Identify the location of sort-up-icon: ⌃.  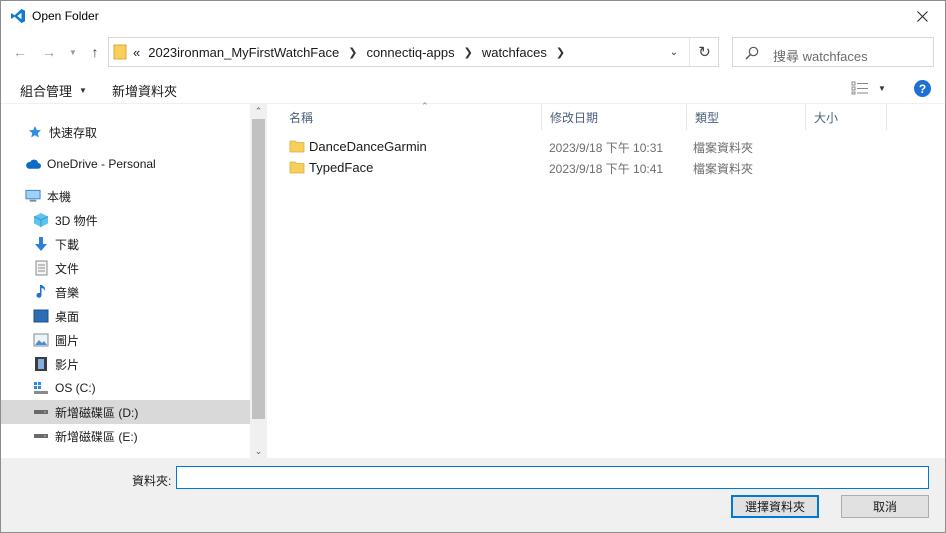
(425, 106).